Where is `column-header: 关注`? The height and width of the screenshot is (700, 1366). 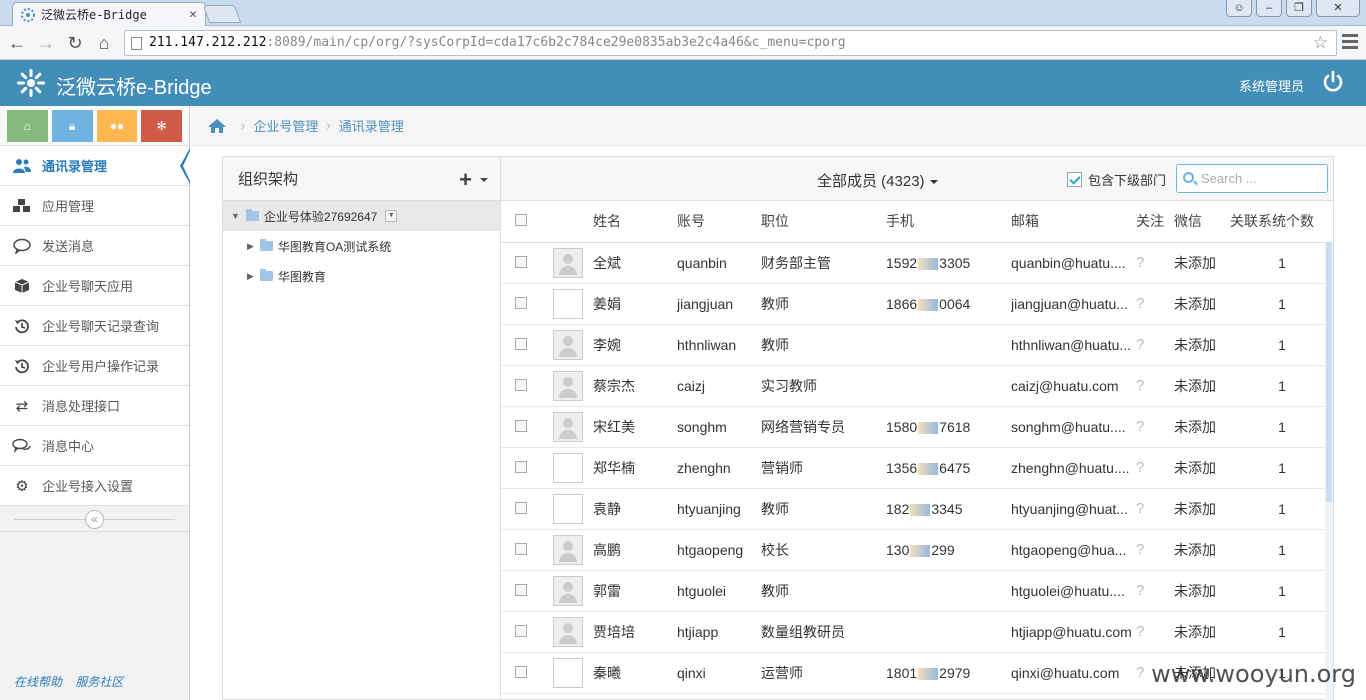 column-header: 关注 is located at coordinates (1155, 222).